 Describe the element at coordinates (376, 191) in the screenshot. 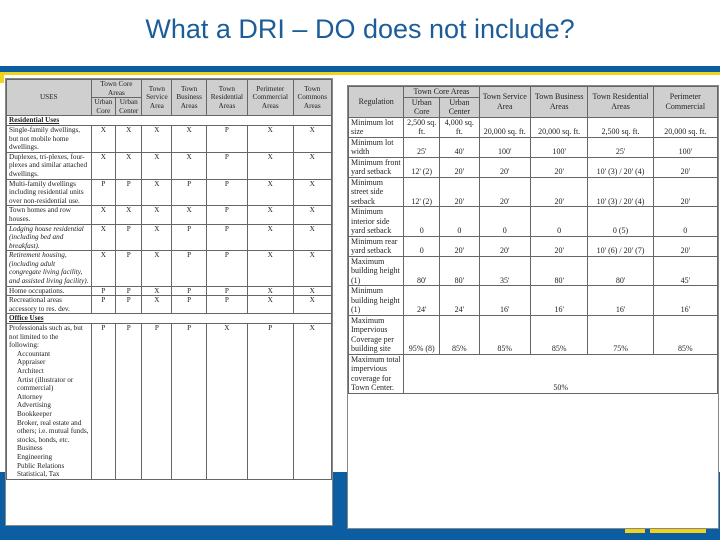

I see `regulation-label: Minimum street side setback` at that location.